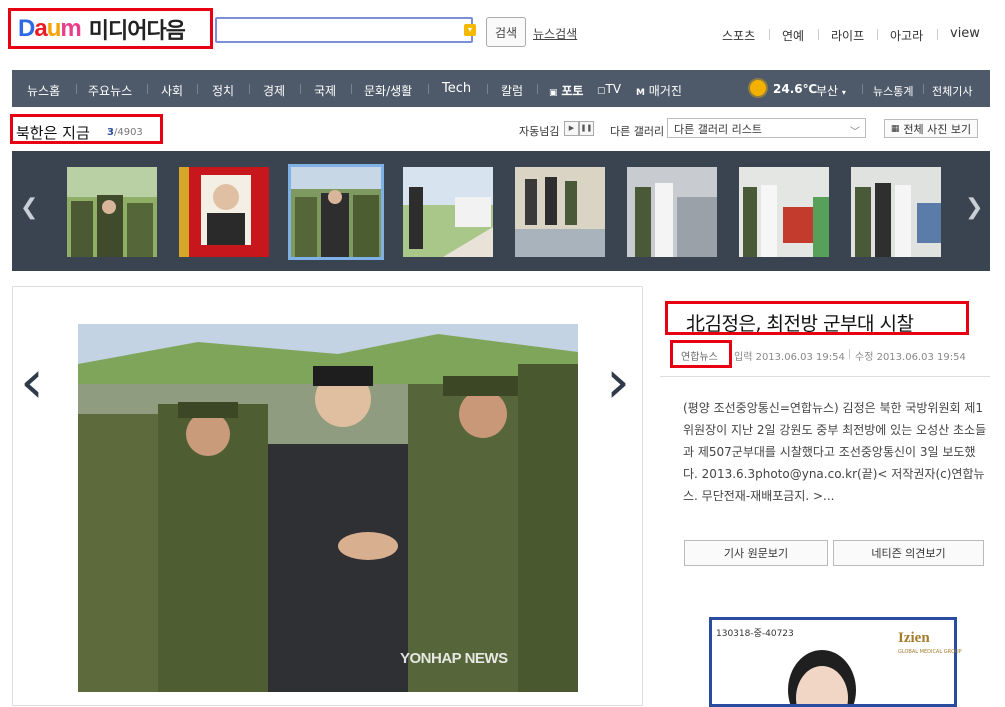 Image resolution: width=1005 pixels, height=707 pixels. What do you see at coordinates (789, 357) in the screenshot?
I see `article-input-time: 입력 2013.06.03 19:54` at bounding box center [789, 357].